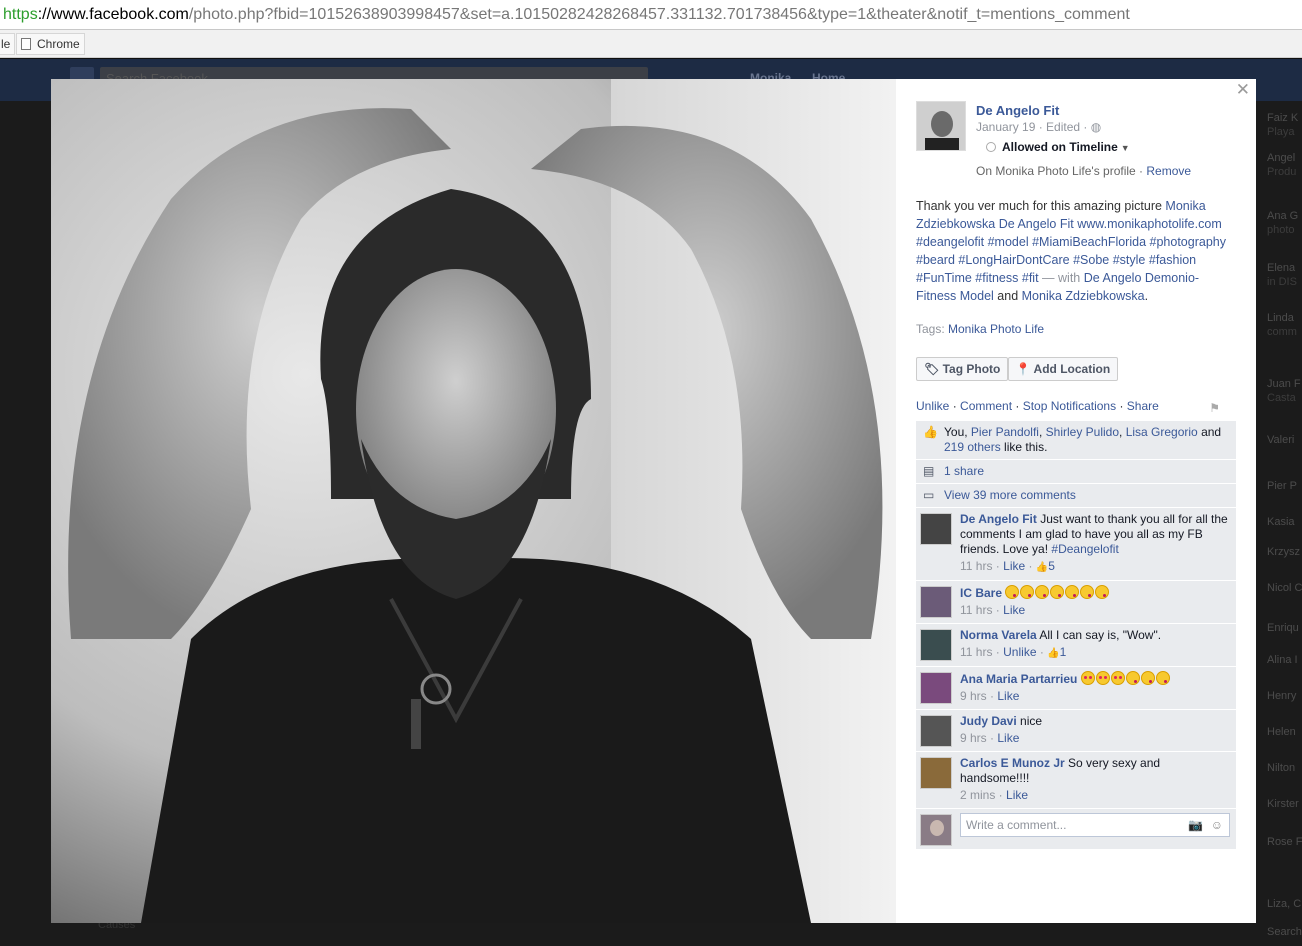 This screenshot has width=1302, height=946. Describe the element at coordinates (651, 44) in the screenshot. I see `bookmarks-bar: le Chrome` at that location.